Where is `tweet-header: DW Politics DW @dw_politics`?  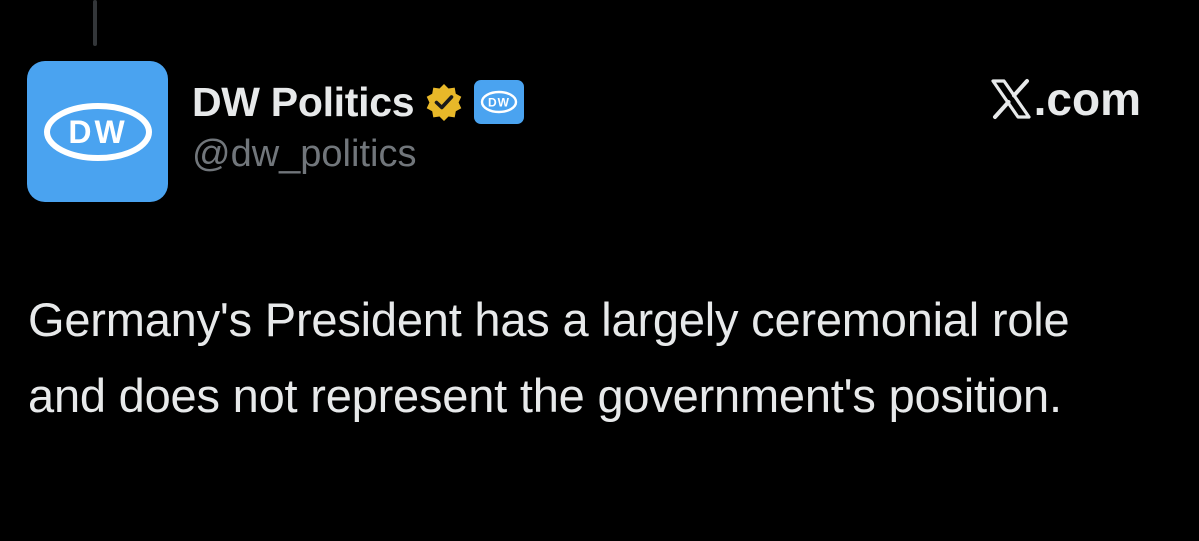 tweet-header: DW Politics DW @dw_politics is located at coordinates (358, 124).